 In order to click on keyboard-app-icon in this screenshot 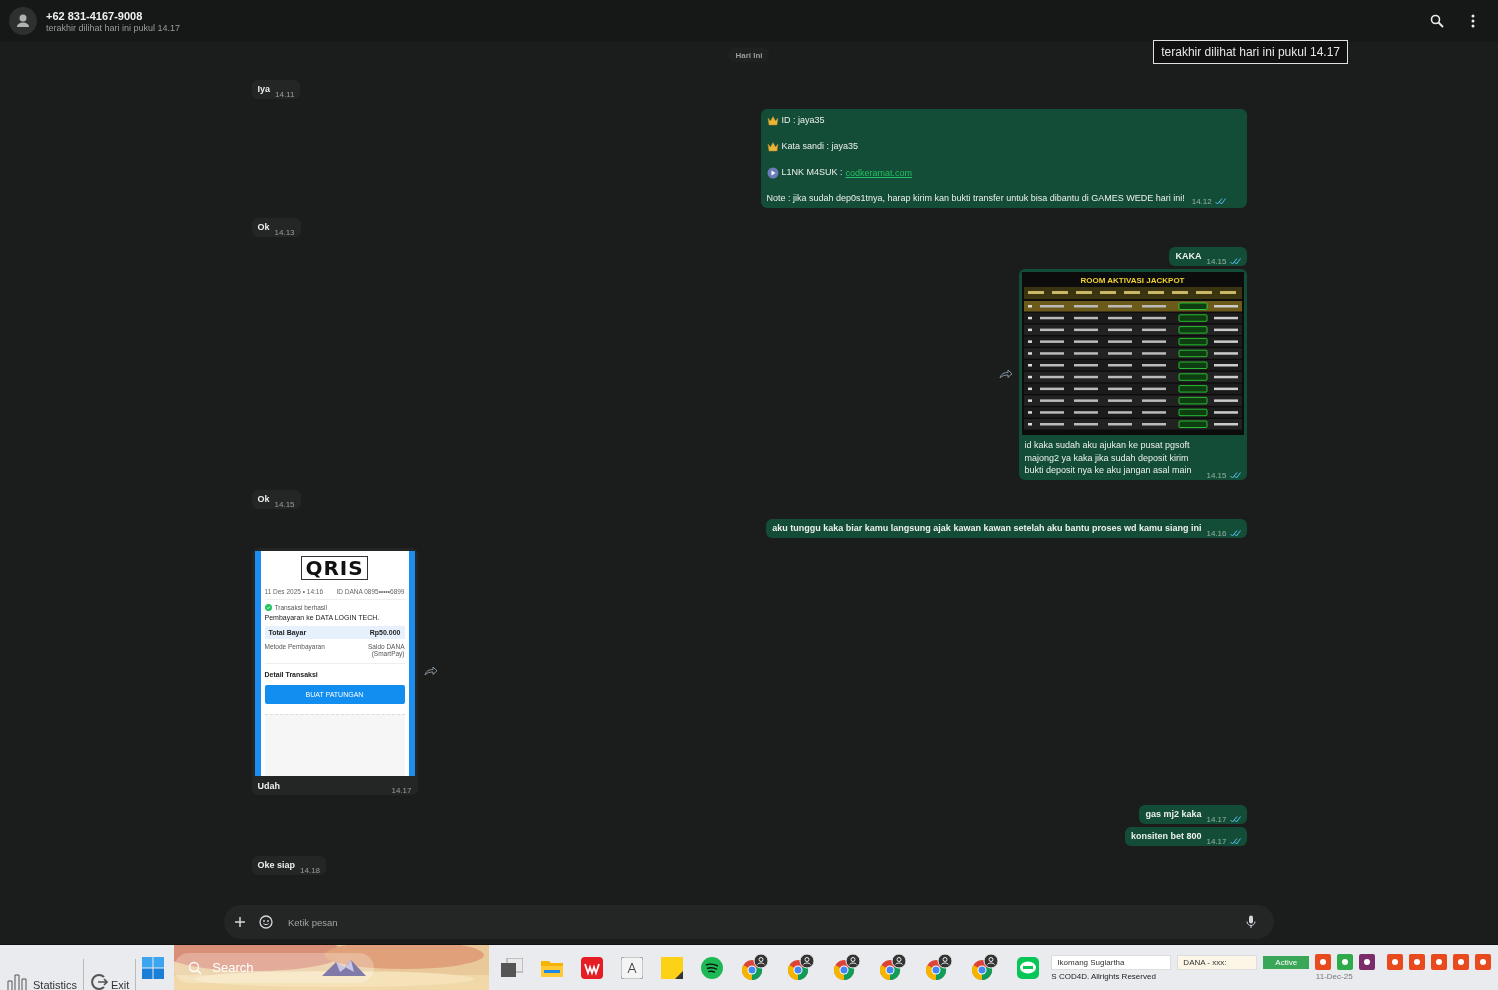, I will do `click(632, 967)`.